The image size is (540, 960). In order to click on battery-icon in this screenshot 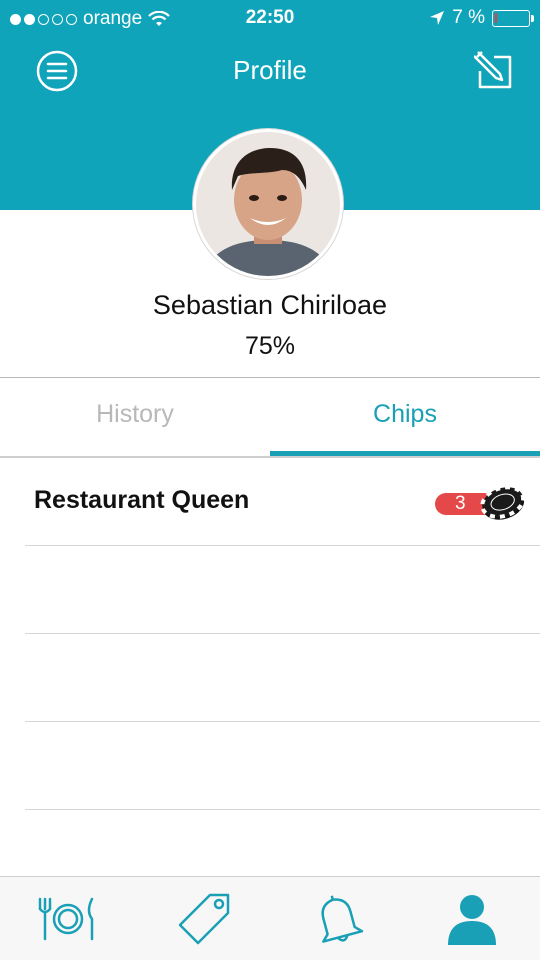, I will do `click(513, 18)`.